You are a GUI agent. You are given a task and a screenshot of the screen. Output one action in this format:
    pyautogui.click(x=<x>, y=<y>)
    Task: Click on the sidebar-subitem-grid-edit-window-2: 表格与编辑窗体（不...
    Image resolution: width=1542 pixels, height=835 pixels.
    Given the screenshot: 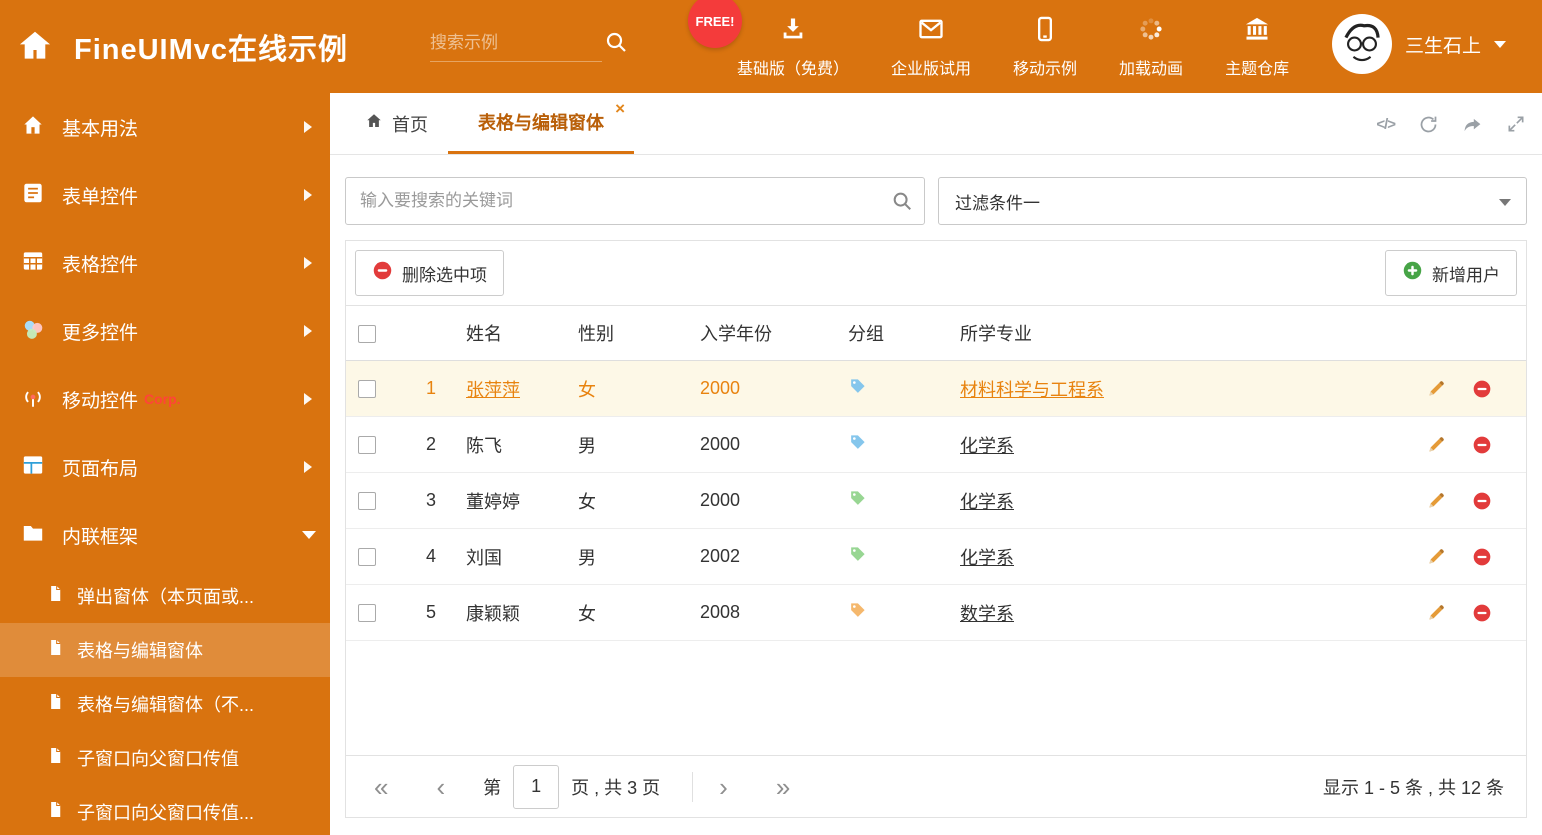 What is the action you would take?
    pyautogui.click(x=165, y=704)
    